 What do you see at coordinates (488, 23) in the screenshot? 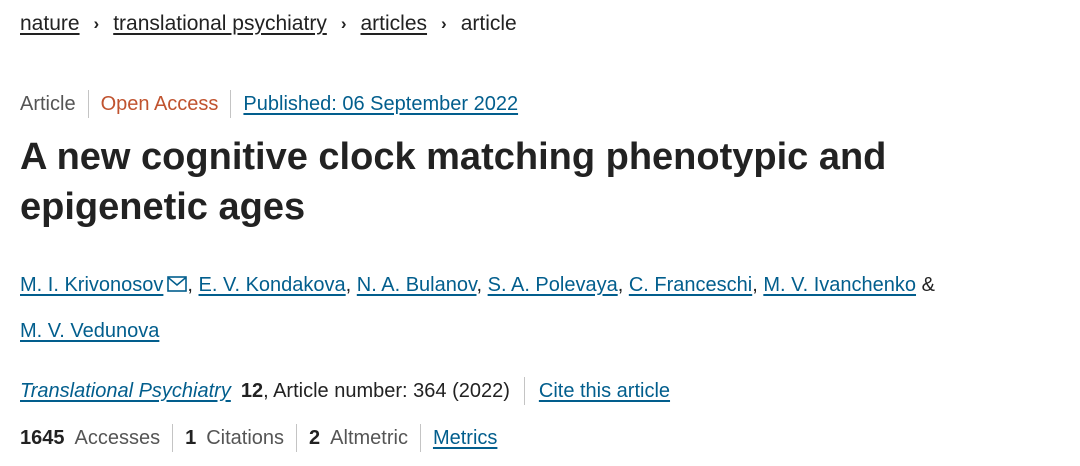
I see `breadcrumb-current: article` at bounding box center [488, 23].